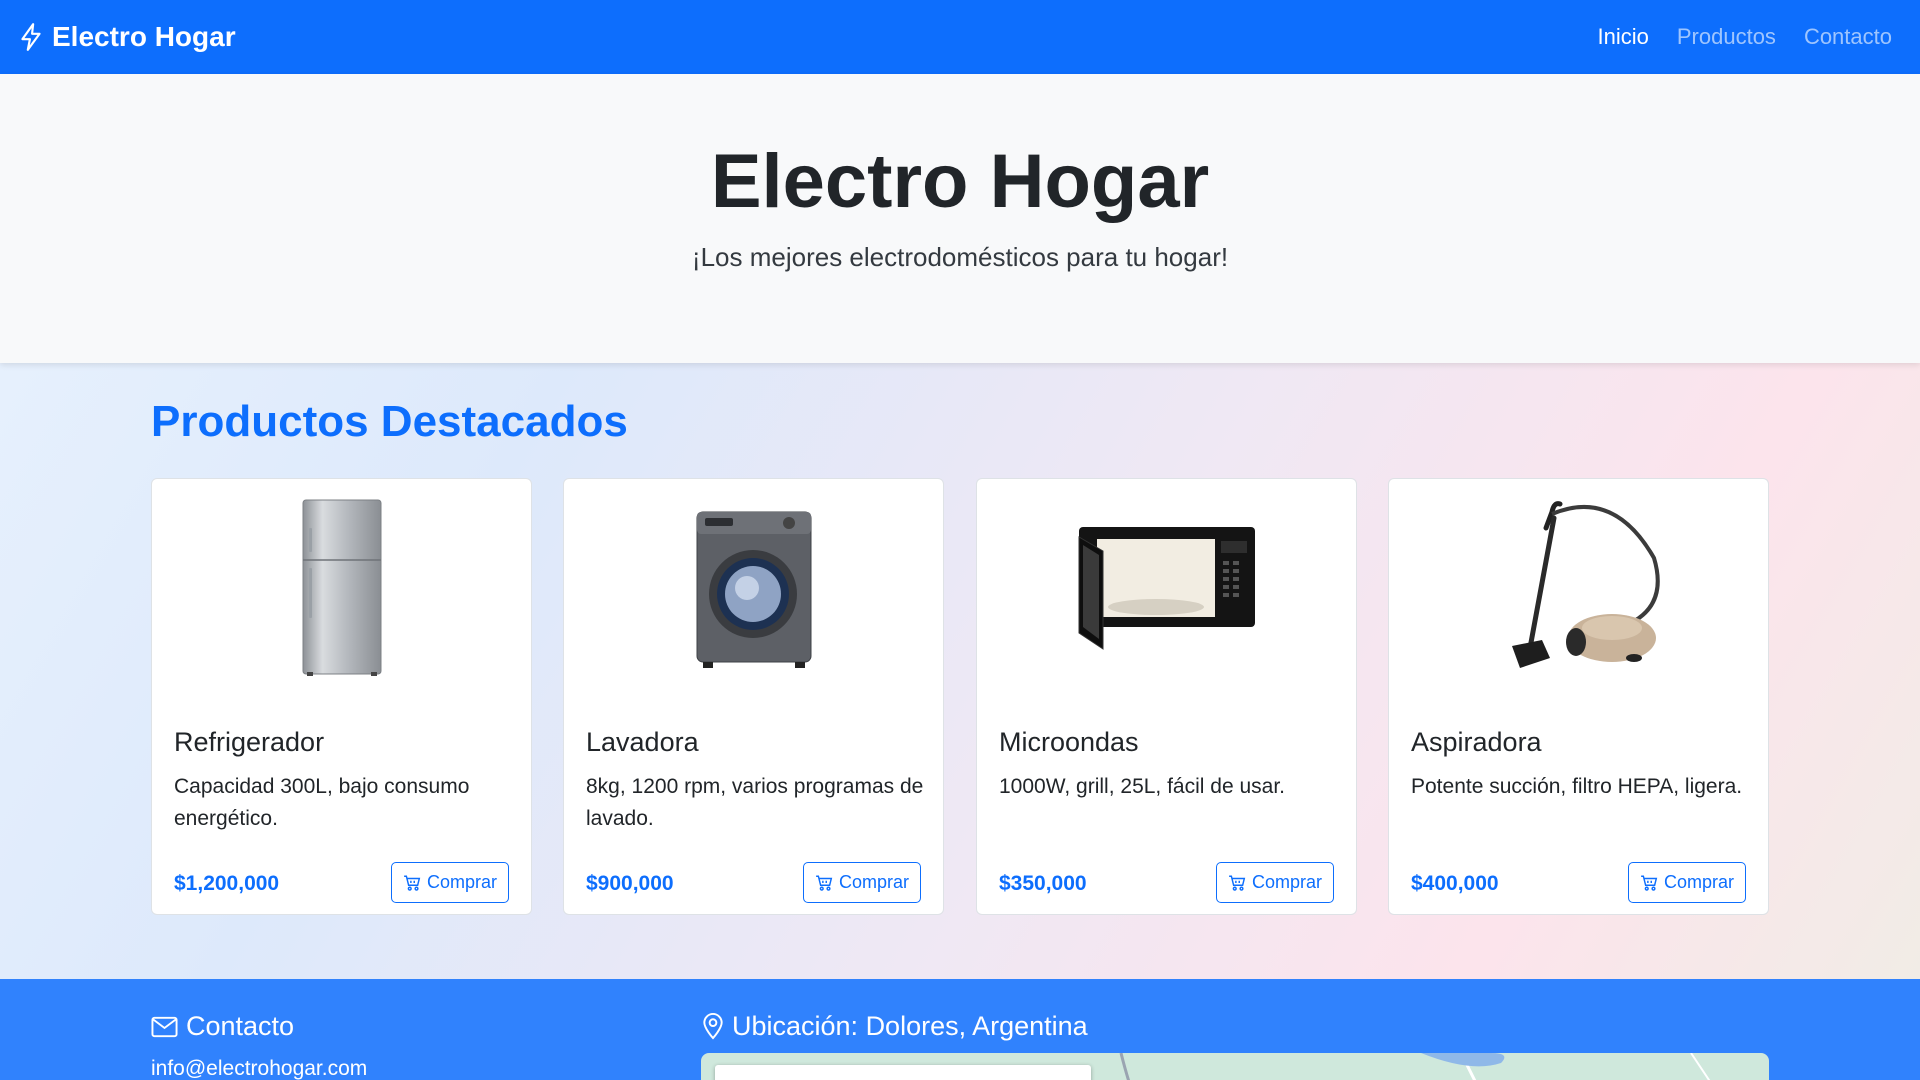 The width and height of the screenshot is (1920, 1080). I want to click on contact-heading: Contacto, so click(222, 1026).